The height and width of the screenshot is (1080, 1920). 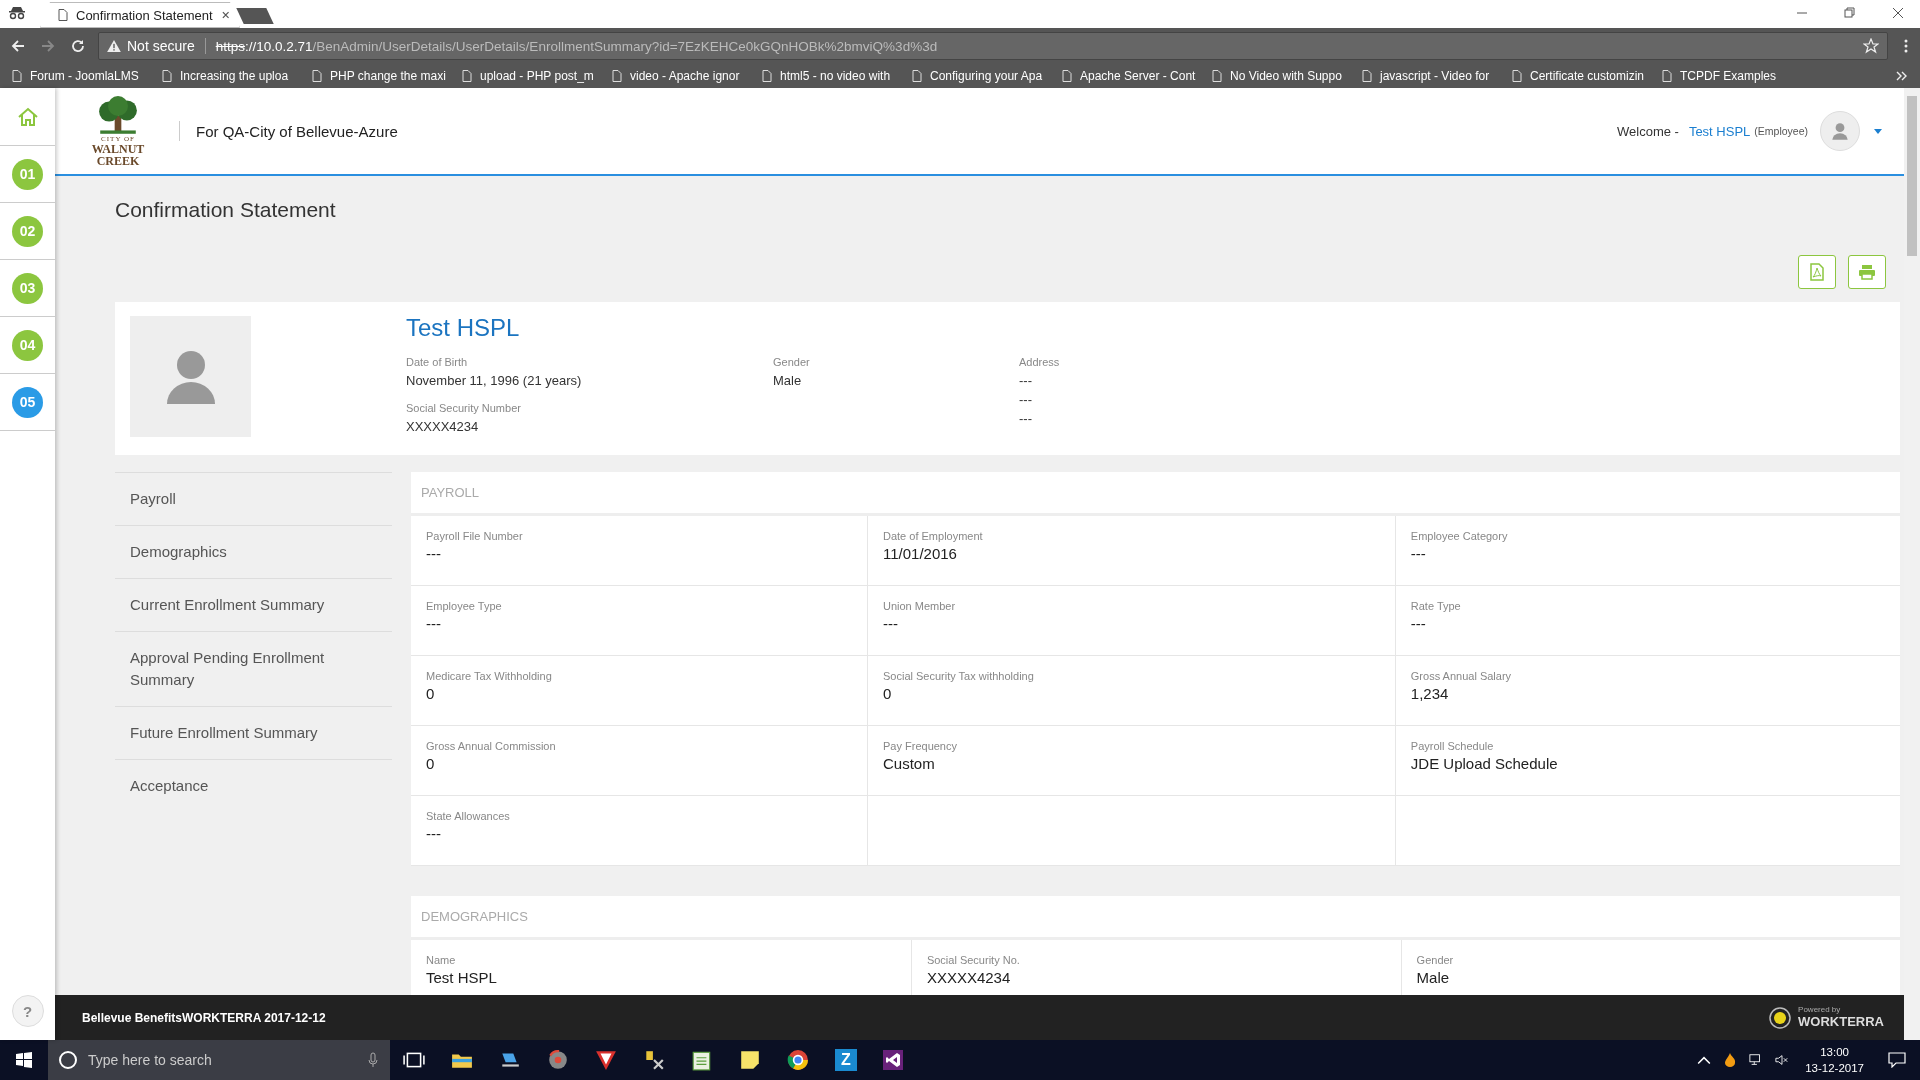 I want to click on caret-icon, so click(x=1878, y=131).